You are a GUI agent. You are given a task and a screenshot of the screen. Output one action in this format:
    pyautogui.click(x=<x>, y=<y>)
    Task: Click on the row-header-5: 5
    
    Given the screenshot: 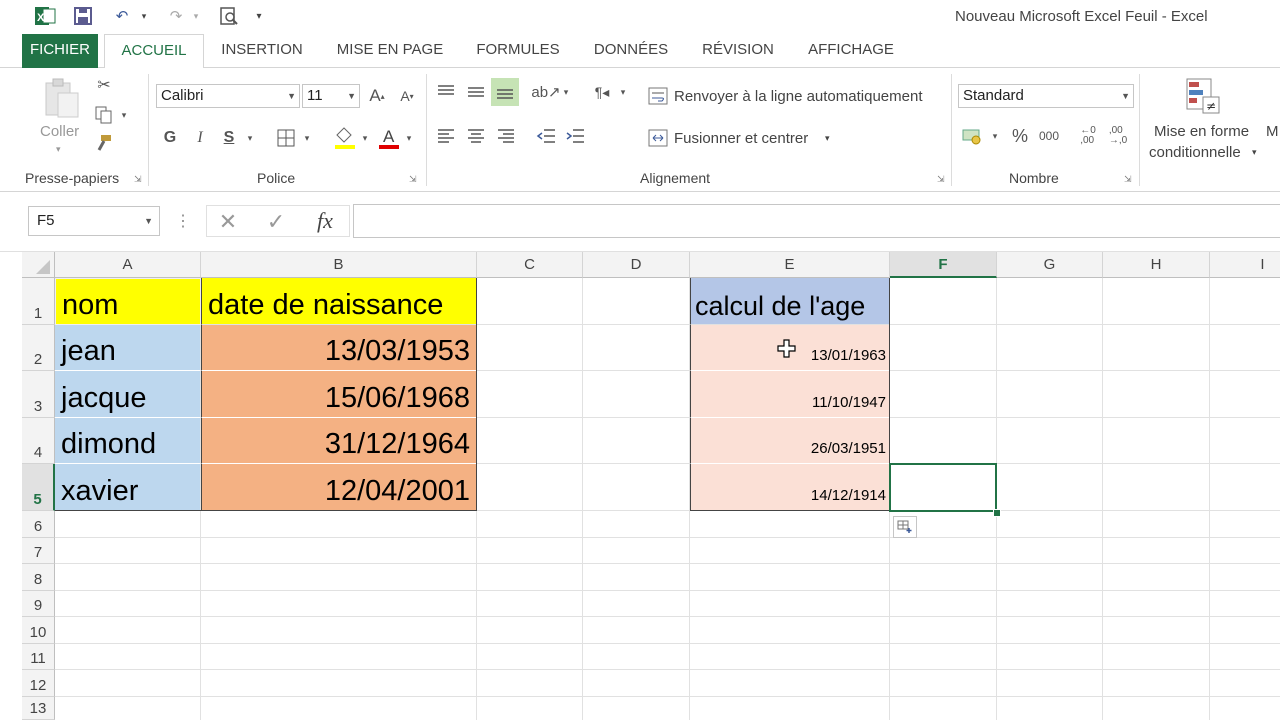 What is the action you would take?
    pyautogui.click(x=38, y=487)
    